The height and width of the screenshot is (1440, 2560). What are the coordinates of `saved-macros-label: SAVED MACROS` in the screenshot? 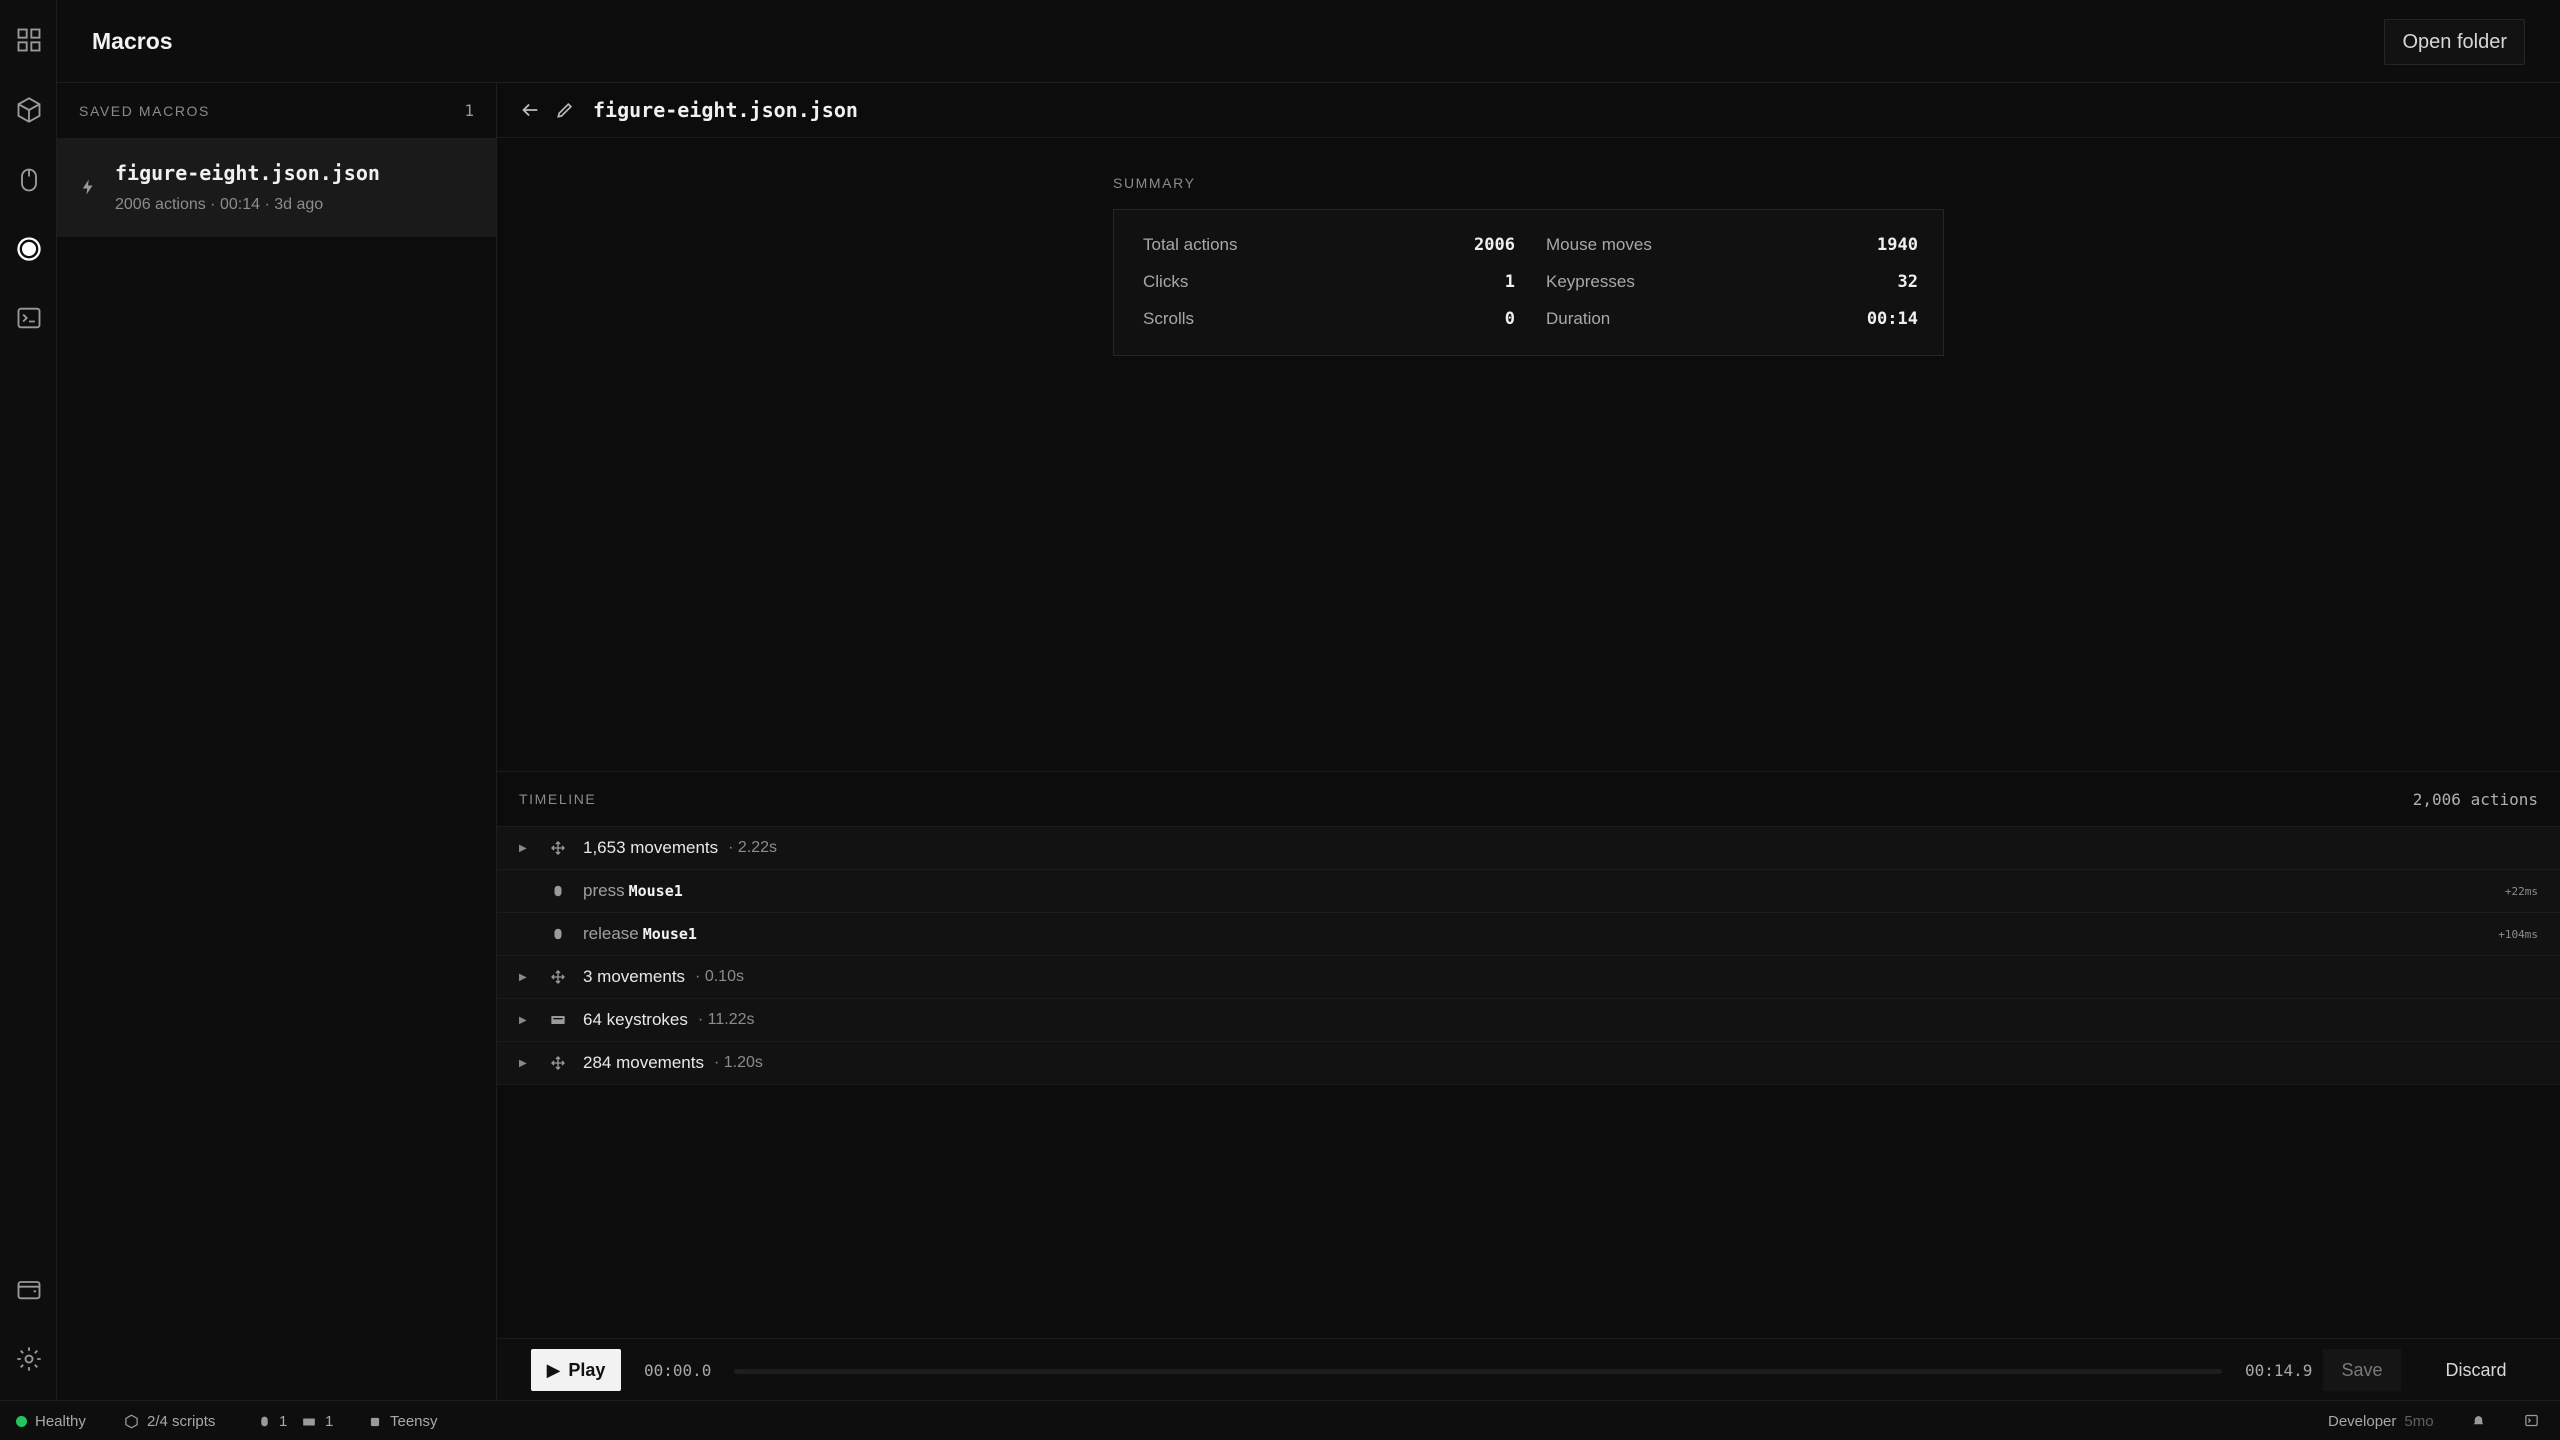 It's located at (144, 110).